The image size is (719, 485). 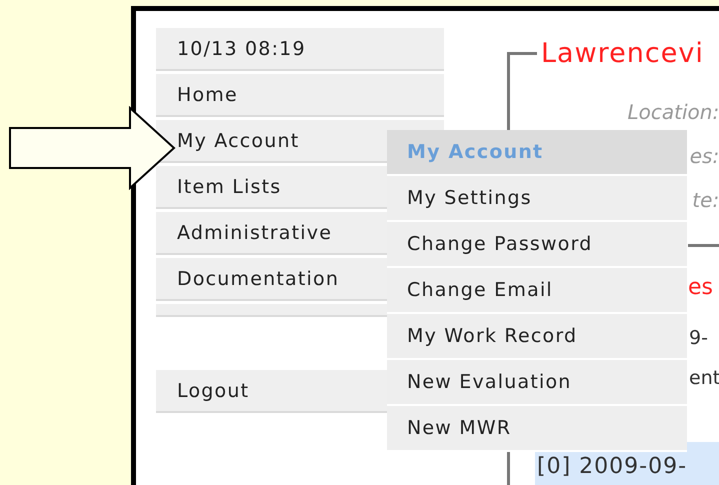 I want to click on field-label: te:, so click(x=705, y=200).